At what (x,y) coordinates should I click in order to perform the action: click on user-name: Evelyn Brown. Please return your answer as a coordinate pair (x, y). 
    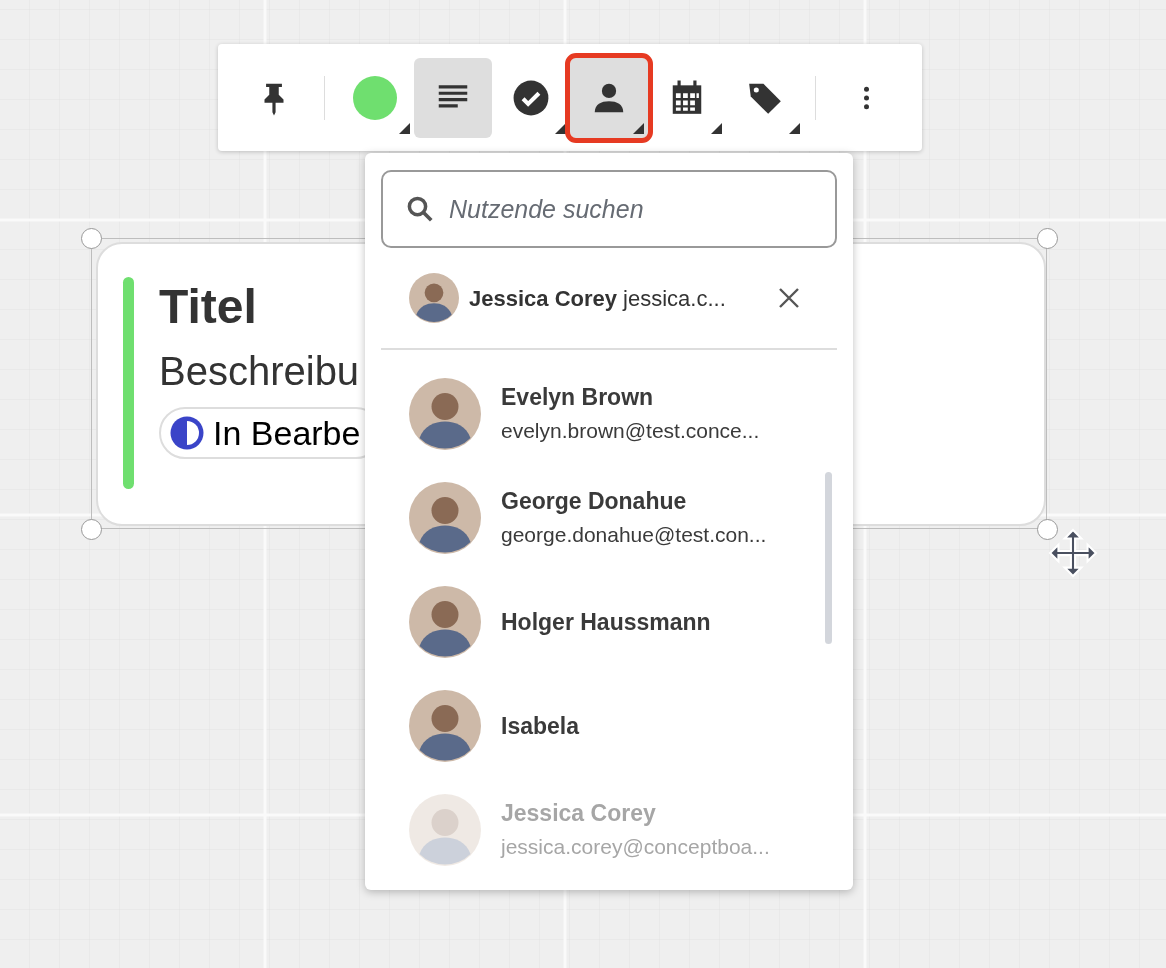
    Looking at the image, I should click on (578, 397).